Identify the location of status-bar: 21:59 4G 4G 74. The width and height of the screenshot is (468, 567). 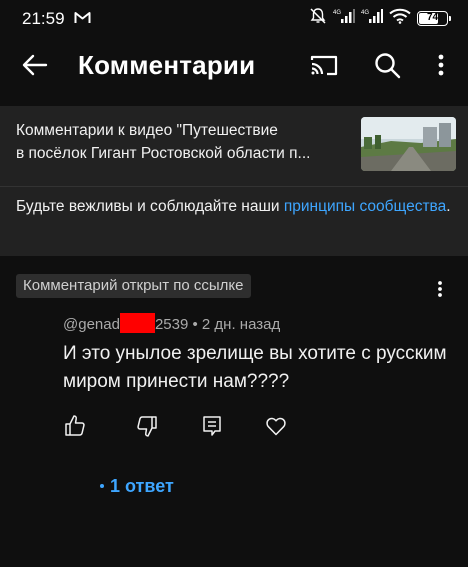
(234, 17).